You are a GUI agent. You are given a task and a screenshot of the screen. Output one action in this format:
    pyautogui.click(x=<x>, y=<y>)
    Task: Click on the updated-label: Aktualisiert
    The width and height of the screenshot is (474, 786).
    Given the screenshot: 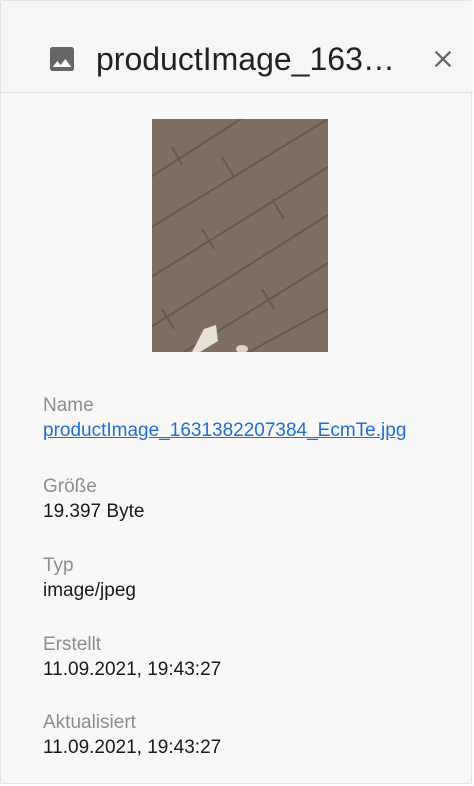 What is the action you would take?
    pyautogui.click(x=89, y=722)
    